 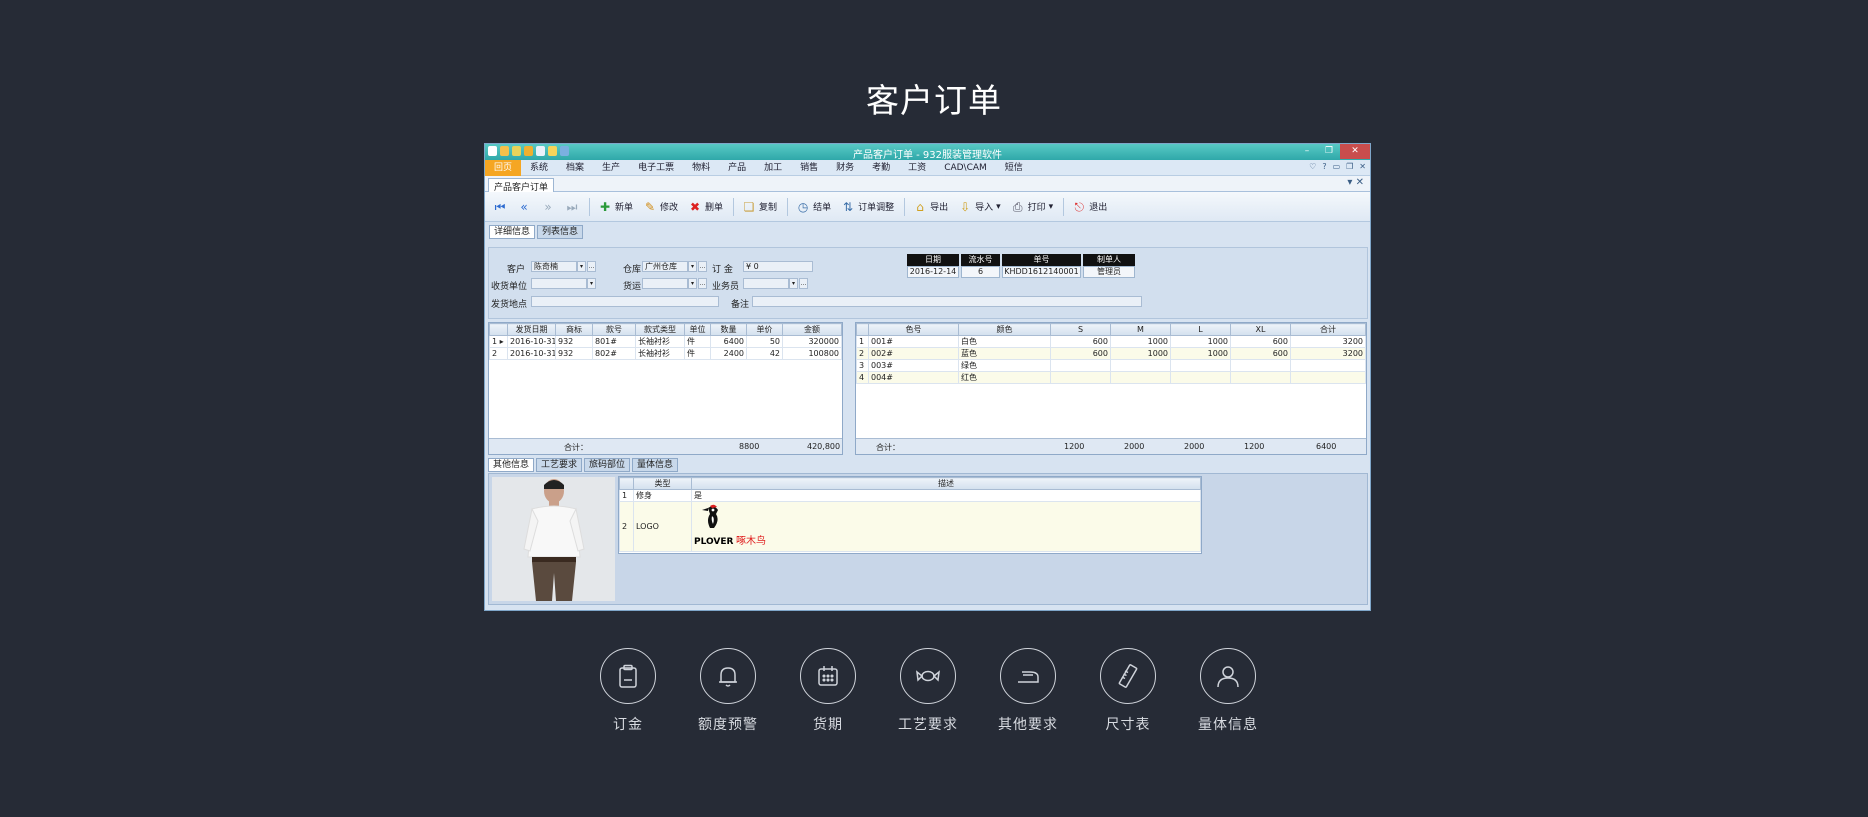 What do you see at coordinates (662, 495) in the screenshot?
I see `table-cell: 修身` at bounding box center [662, 495].